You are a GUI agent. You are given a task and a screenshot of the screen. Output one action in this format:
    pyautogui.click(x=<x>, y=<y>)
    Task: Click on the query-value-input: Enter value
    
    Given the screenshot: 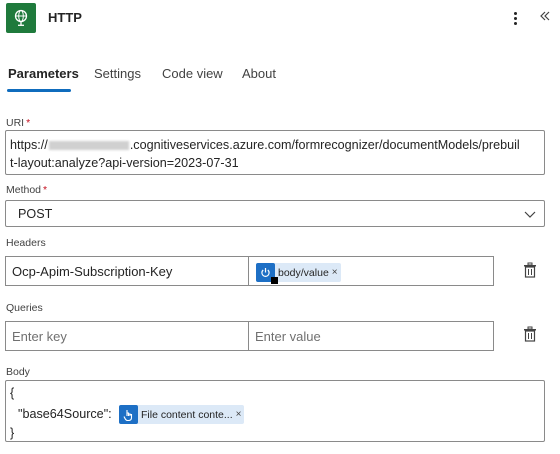 What is the action you would take?
    pyautogui.click(x=371, y=336)
    